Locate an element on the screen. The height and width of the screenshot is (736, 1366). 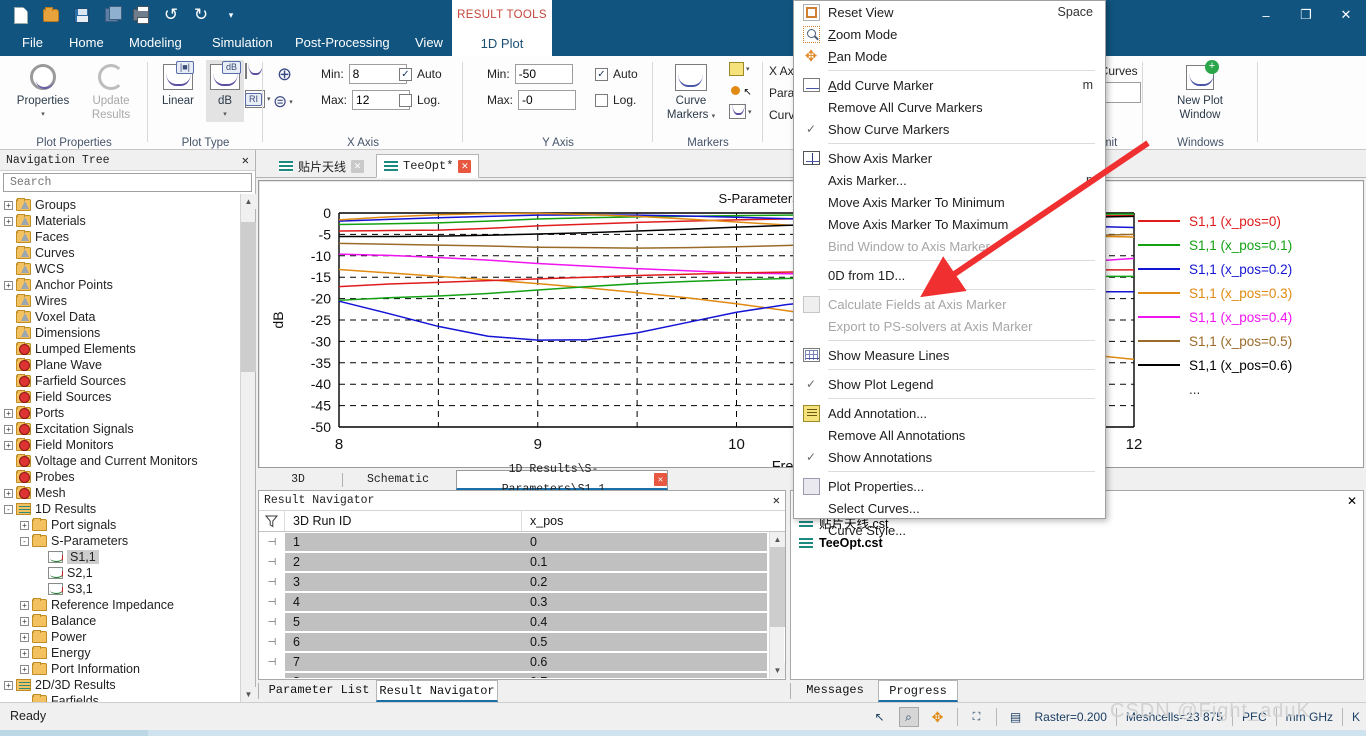
tab-messages: Messages is located at coordinates (835, 691).